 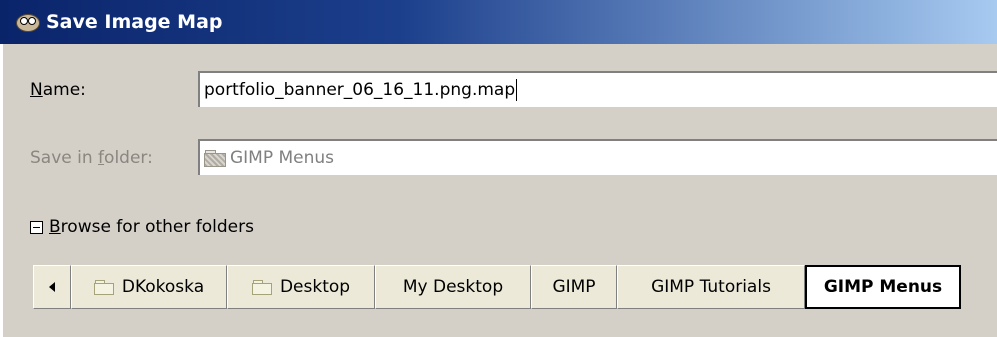 I want to click on title-bar: Save Image Map, so click(x=498, y=22).